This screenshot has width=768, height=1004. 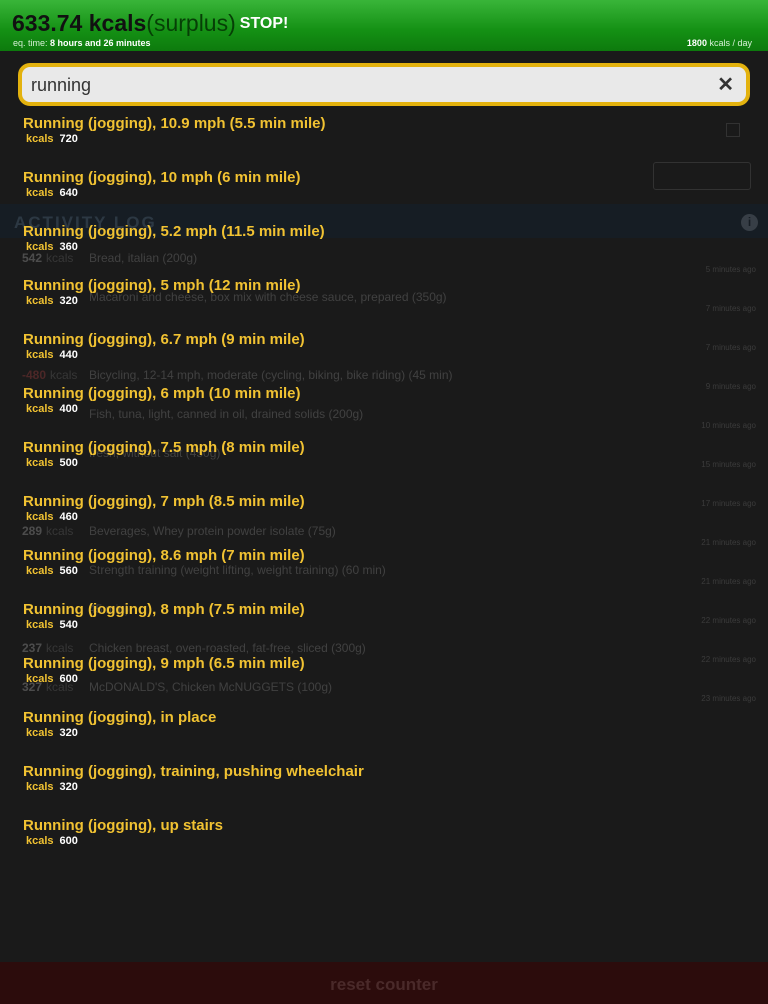 What do you see at coordinates (79, 23) in the screenshot?
I see `calorie-total: 633.74 kcals` at bounding box center [79, 23].